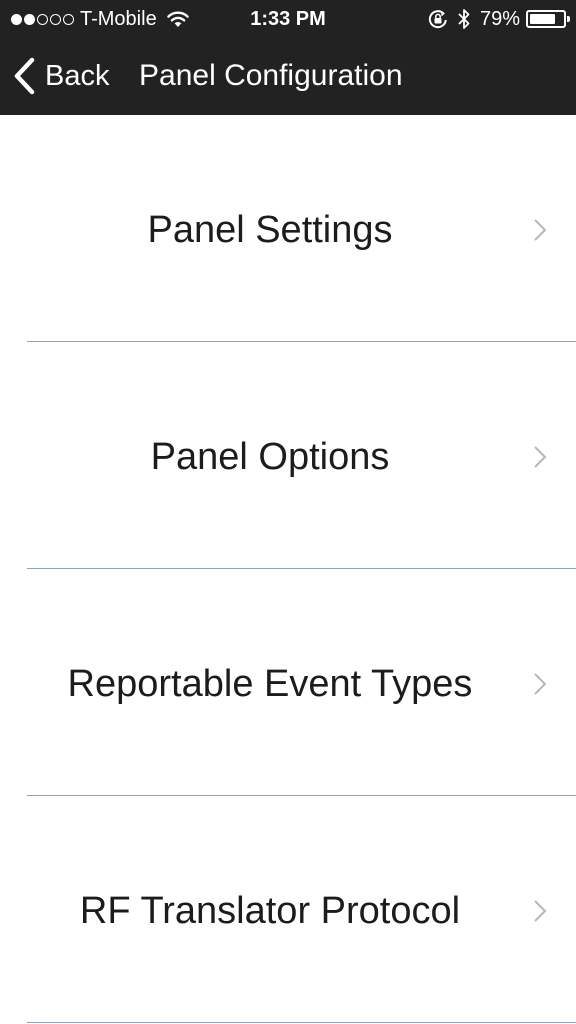 The width and height of the screenshot is (576, 1024). What do you see at coordinates (568, 19) in the screenshot?
I see `battery-tip` at bounding box center [568, 19].